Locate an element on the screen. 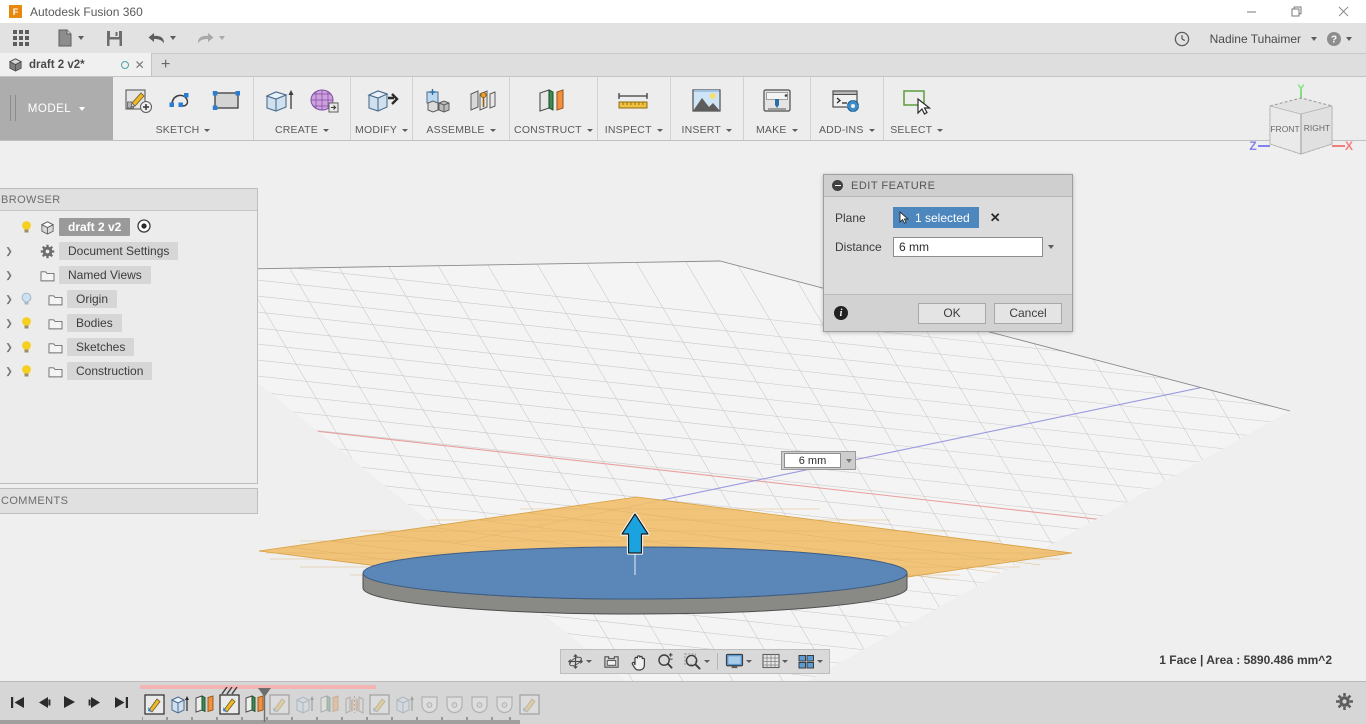 This screenshot has height=724, width=1366. viewports-icon is located at coordinates (812, 661).